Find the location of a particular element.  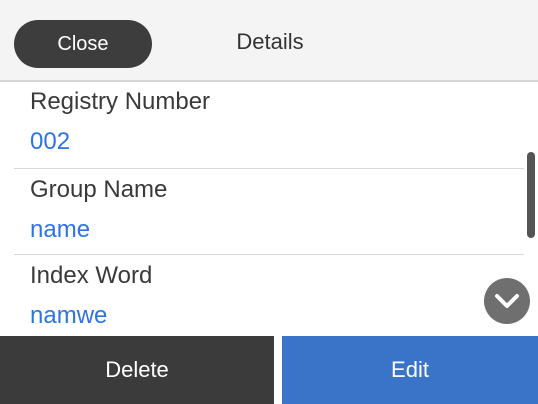

chevron-down-icon is located at coordinates (507, 301).